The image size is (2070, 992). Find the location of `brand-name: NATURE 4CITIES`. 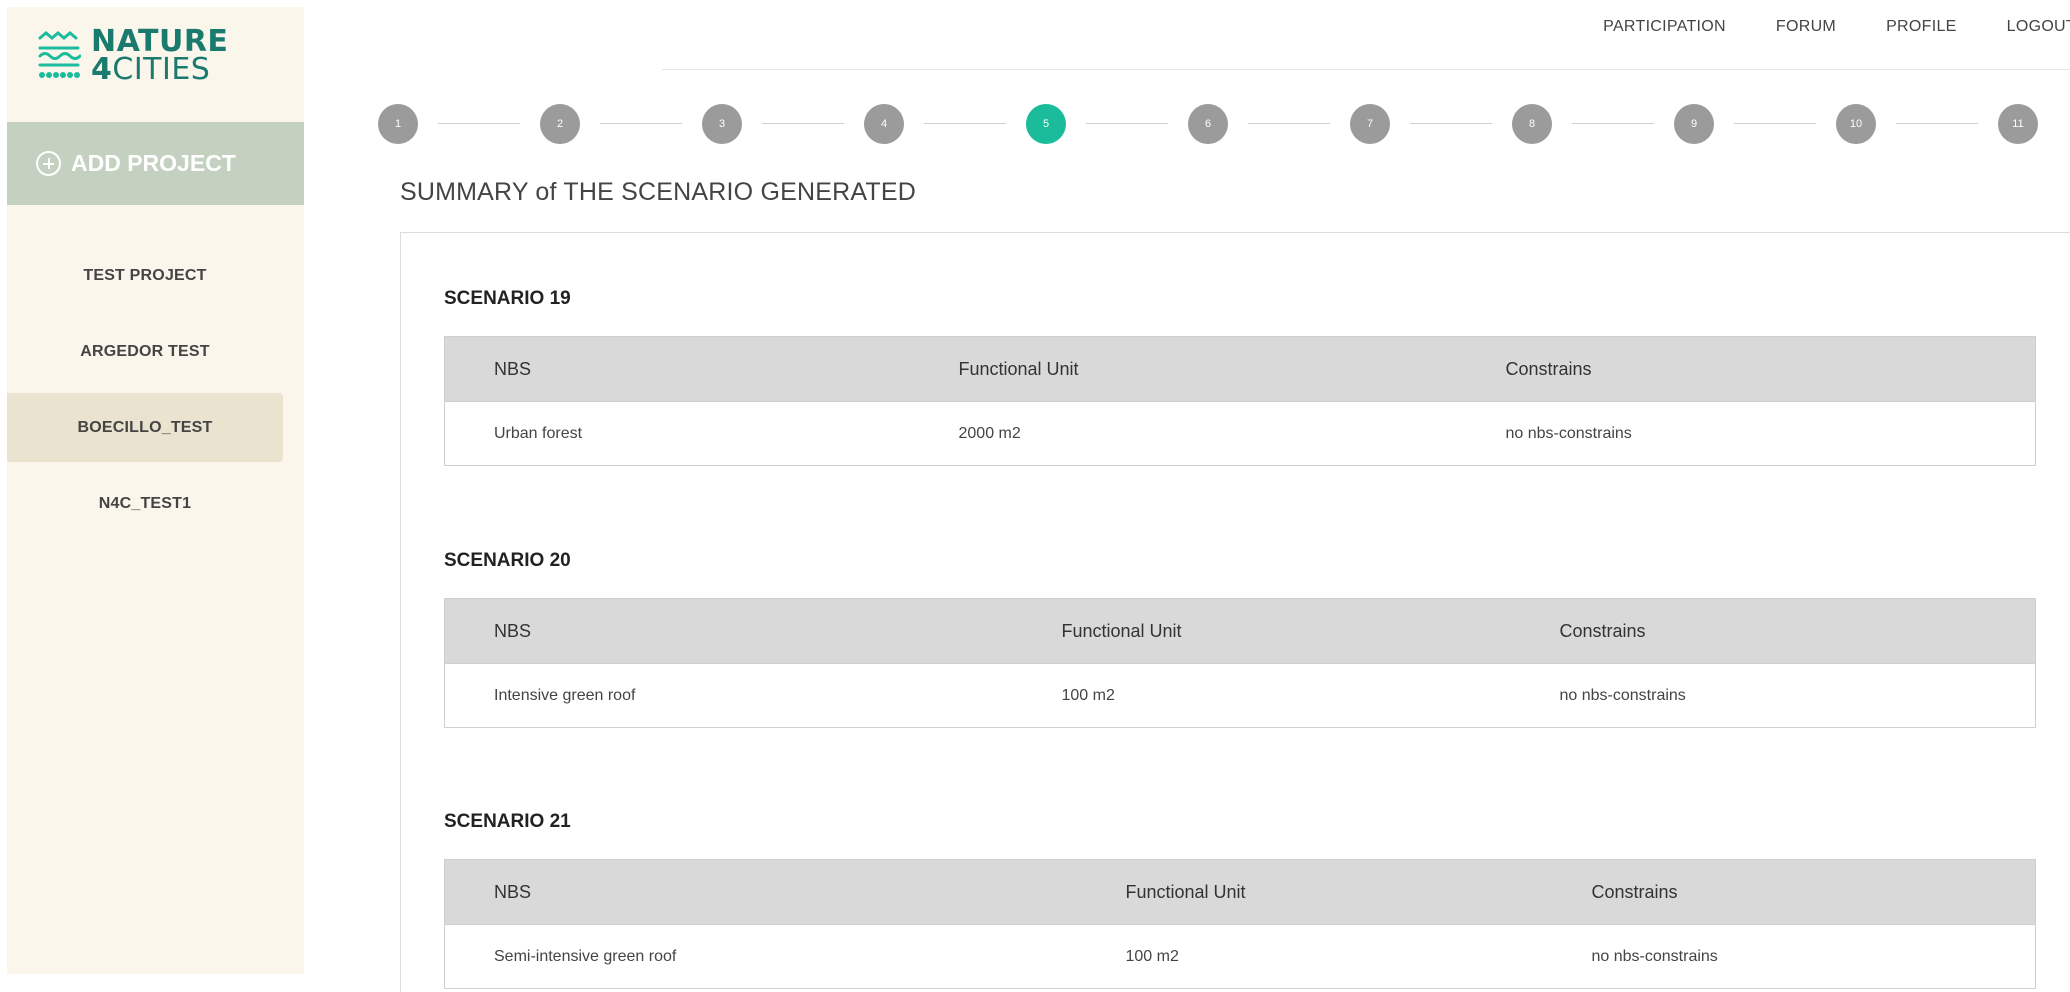

brand-name: NATURE 4CITIES is located at coordinates (159, 56).